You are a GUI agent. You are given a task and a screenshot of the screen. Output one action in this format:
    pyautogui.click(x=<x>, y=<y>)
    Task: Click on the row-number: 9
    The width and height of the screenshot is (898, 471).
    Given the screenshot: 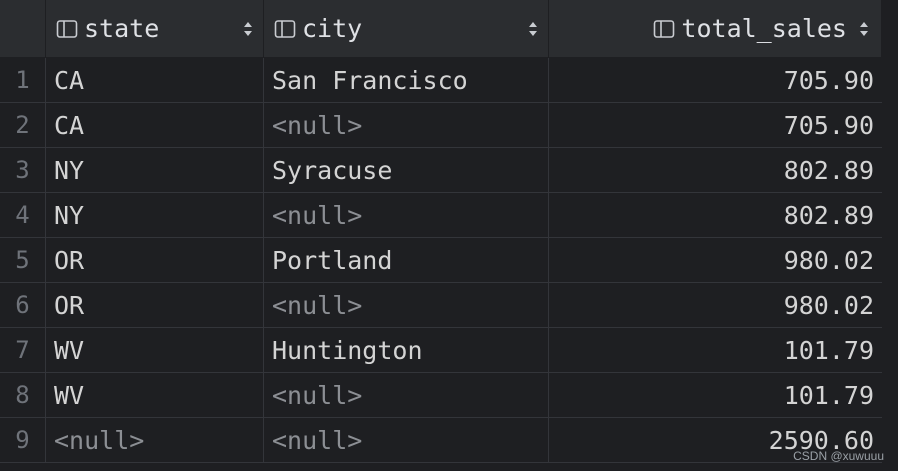 What is the action you would take?
    pyautogui.click(x=23, y=440)
    